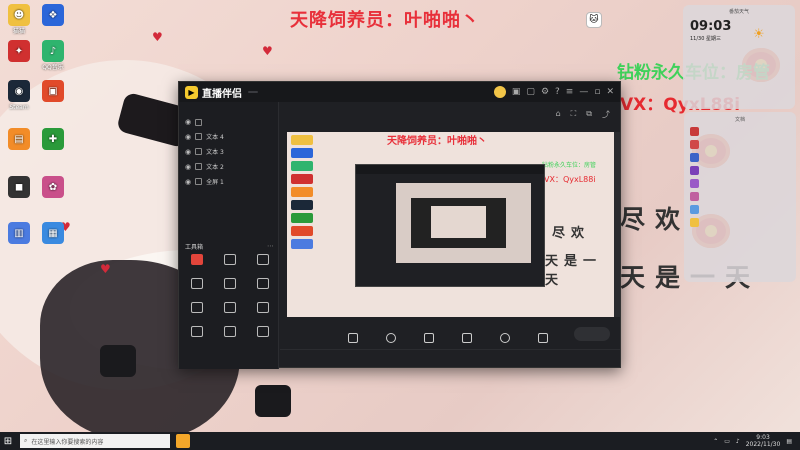 The image size is (800, 450). What do you see at coordinates (53, 188) in the screenshot?
I see `desktop-icon: ✿` at bounding box center [53, 188].